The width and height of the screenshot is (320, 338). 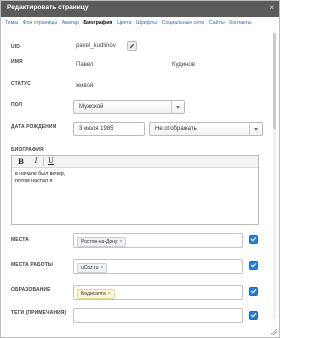 What do you see at coordinates (40, 23) in the screenshot?
I see `tab-background: Фон страницы` at bounding box center [40, 23].